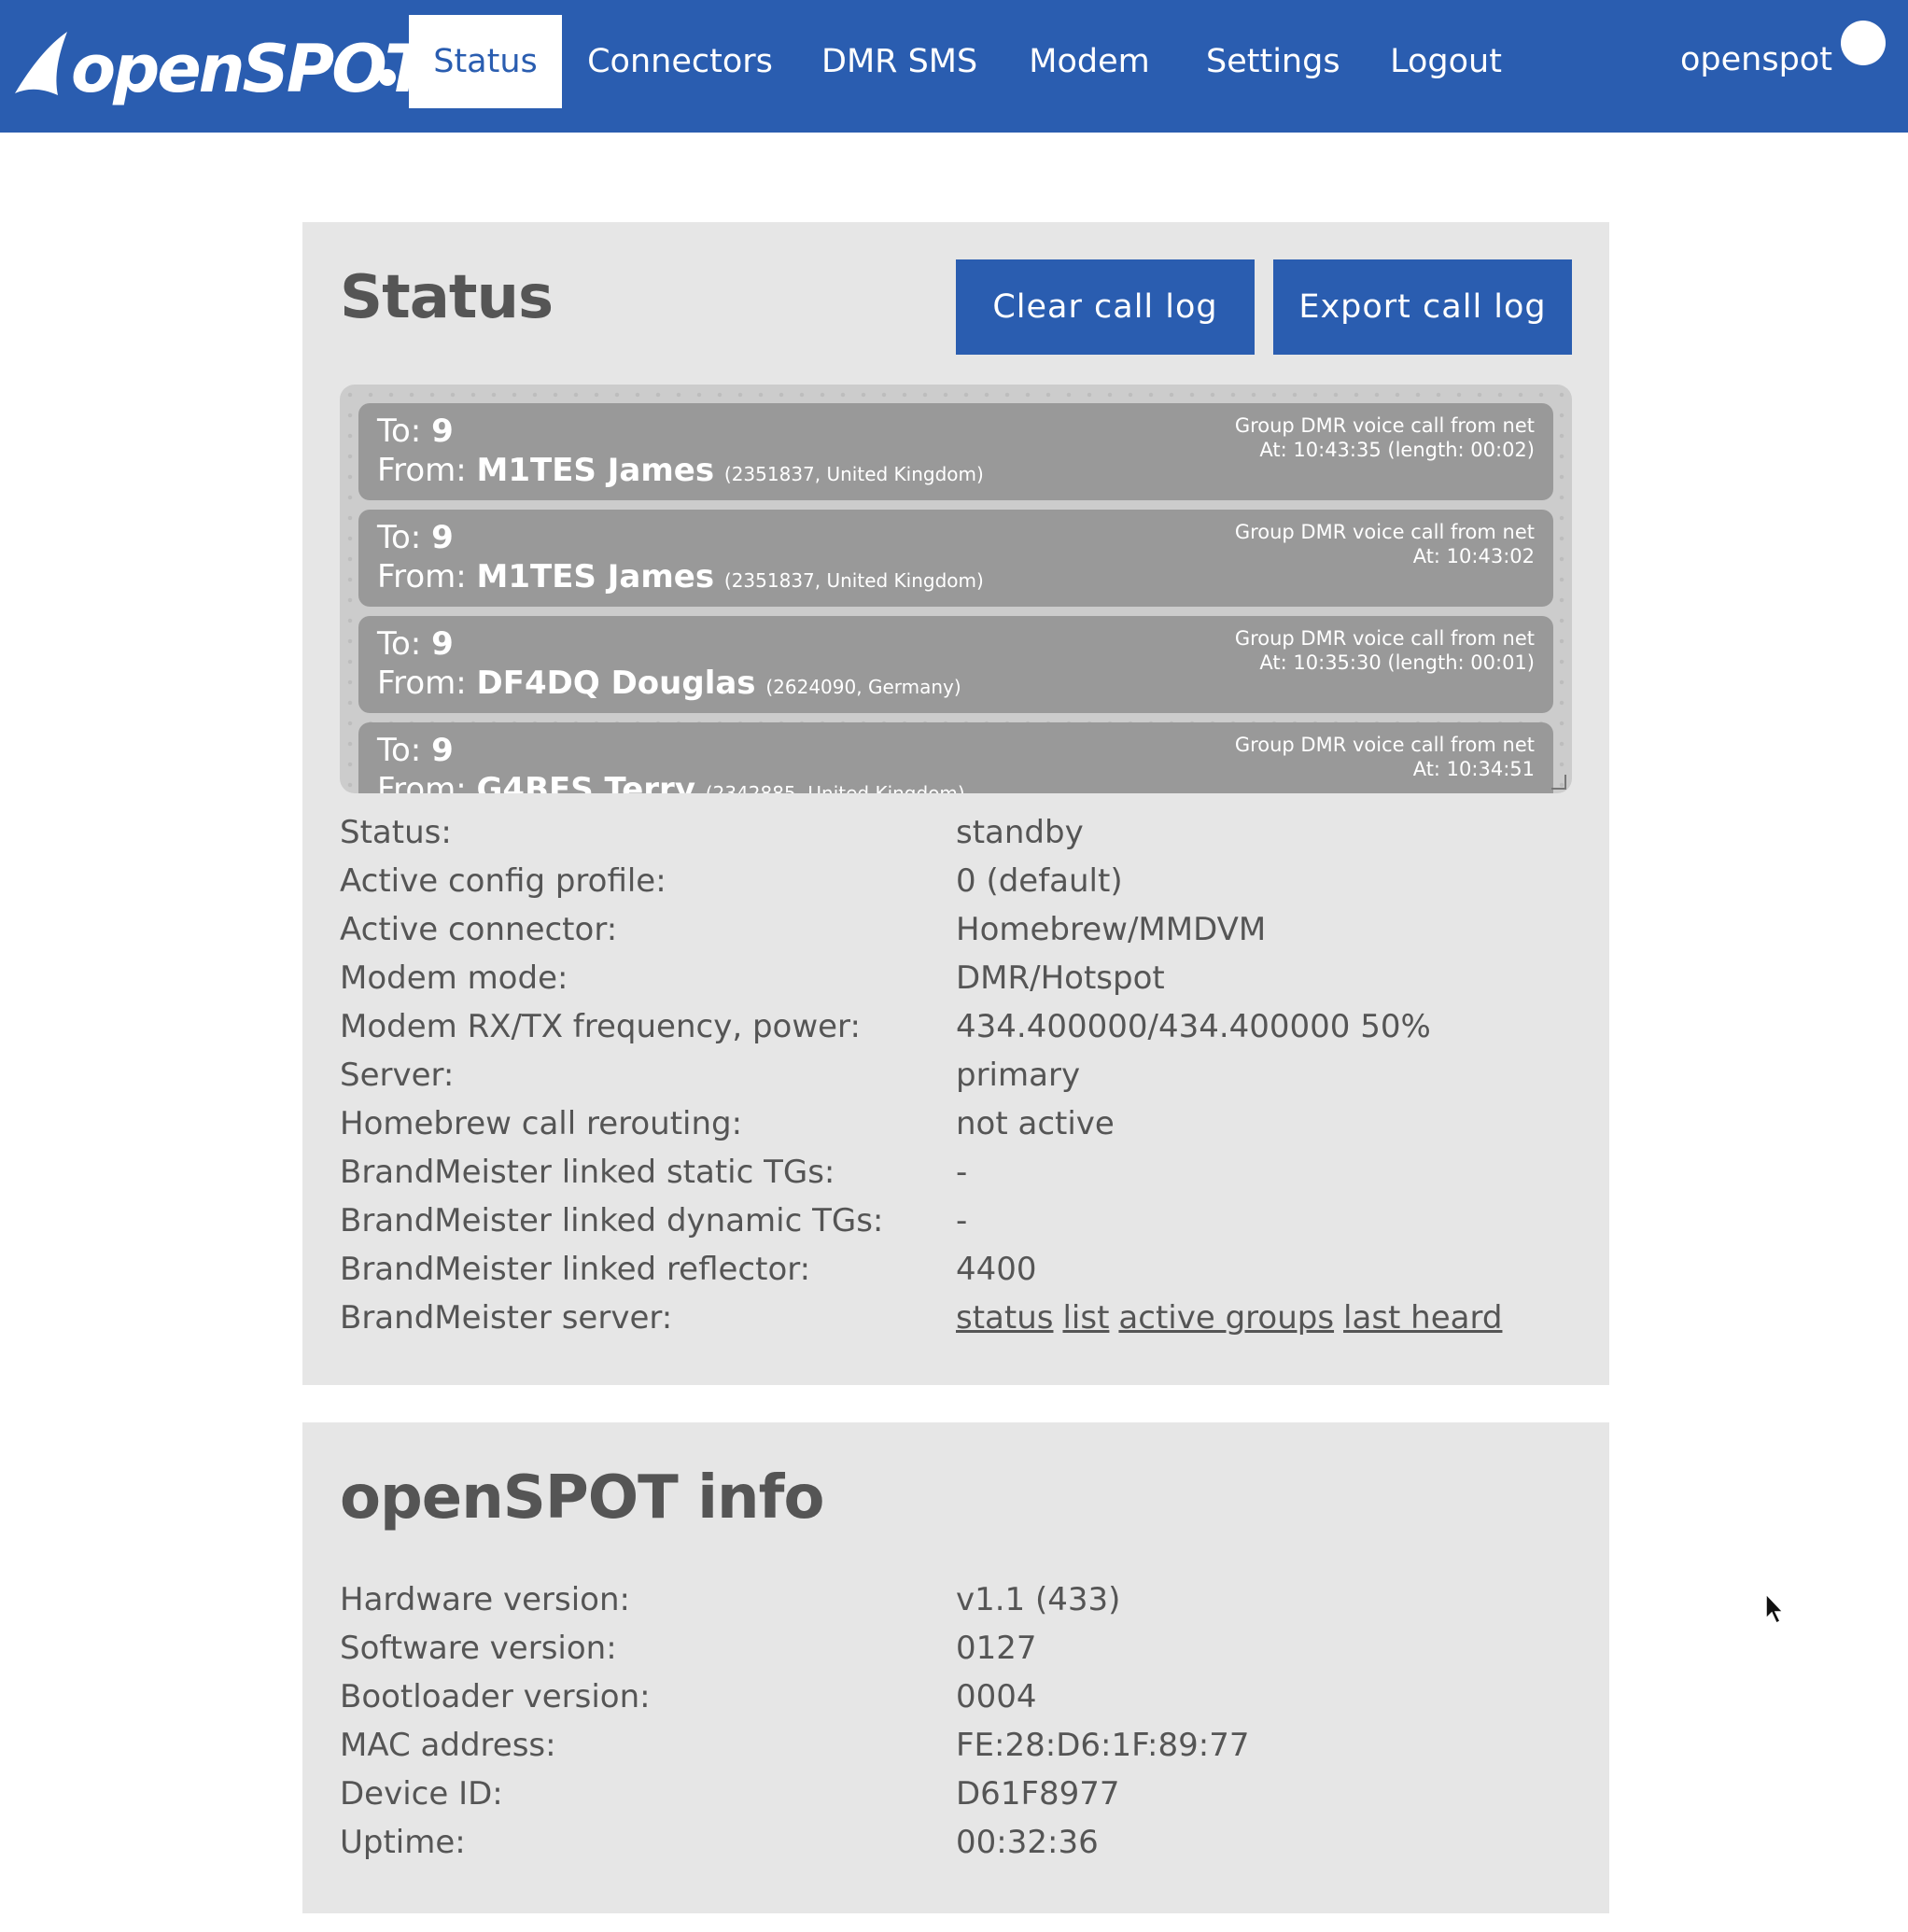  What do you see at coordinates (727, 1123) in the screenshot?
I see `call-rerouting-row: Homebrew call rerouting: not active` at bounding box center [727, 1123].